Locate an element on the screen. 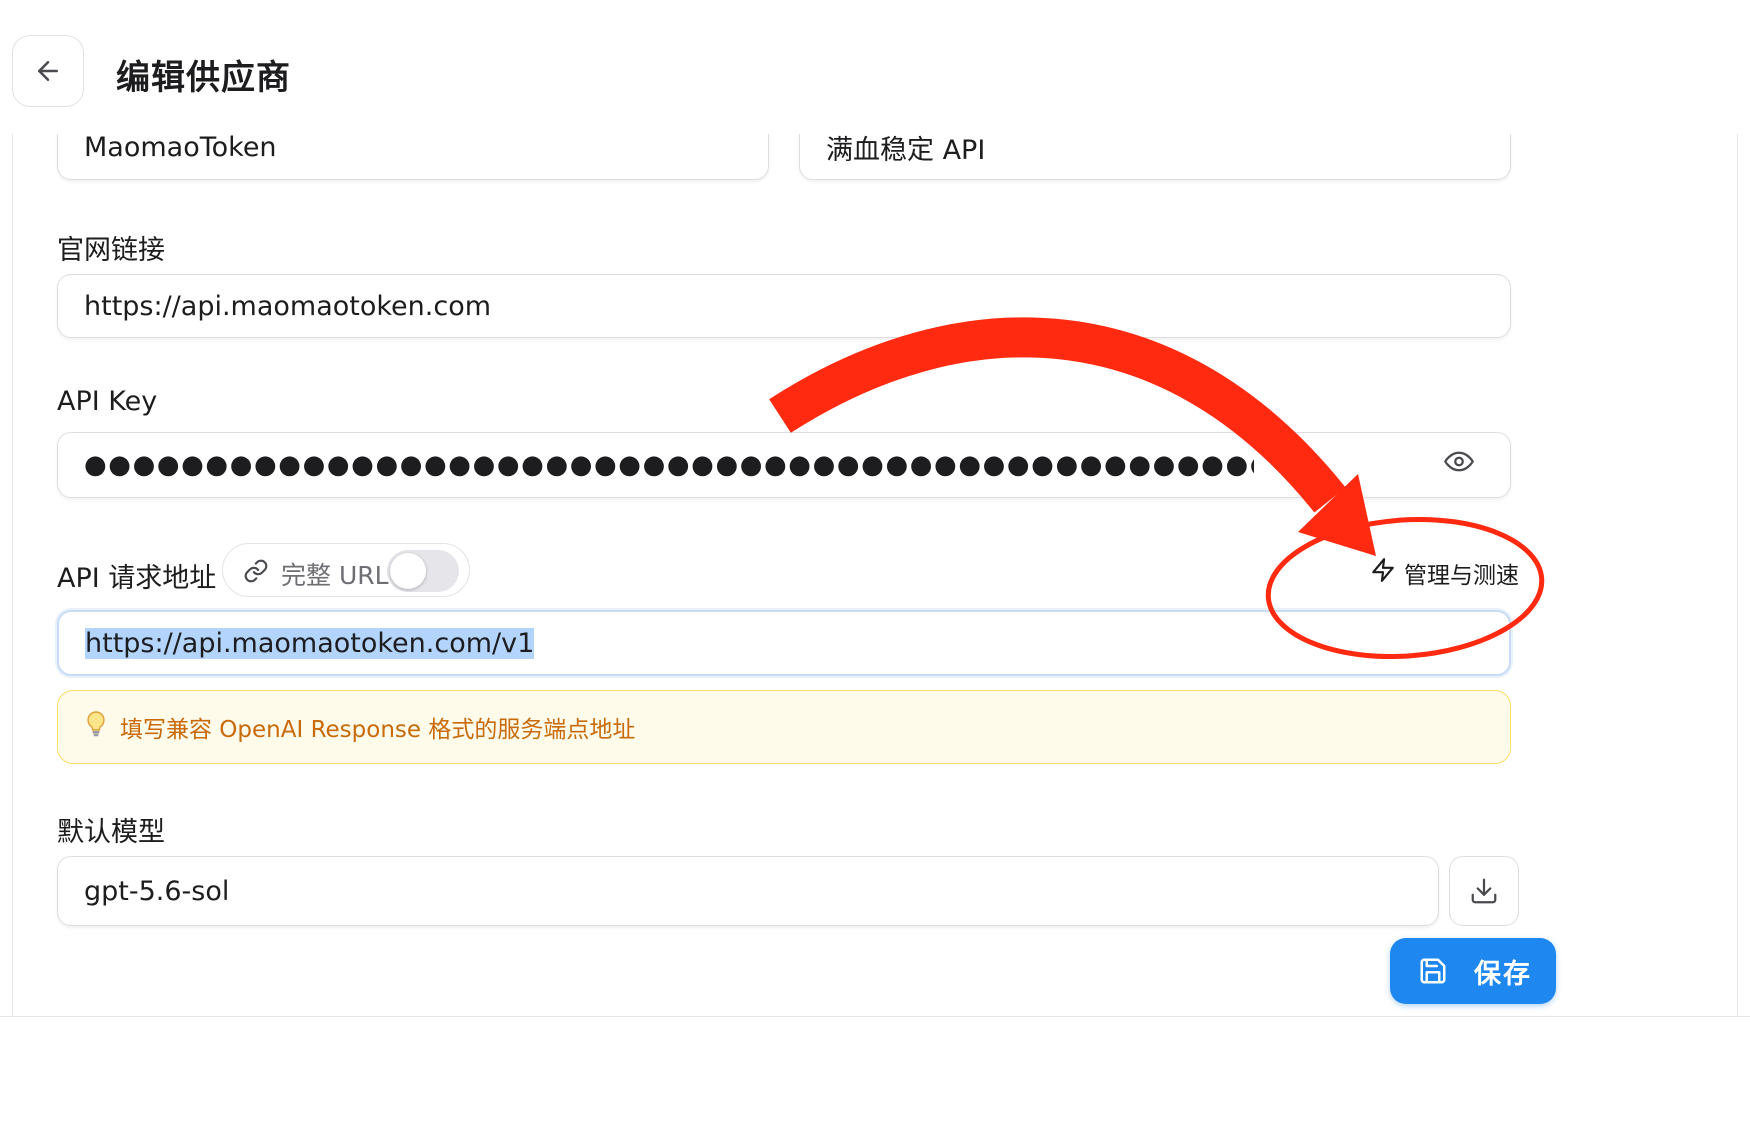 The width and height of the screenshot is (1750, 1140). manage-speedtest-link: 管理与测速 is located at coordinates (1444, 573).